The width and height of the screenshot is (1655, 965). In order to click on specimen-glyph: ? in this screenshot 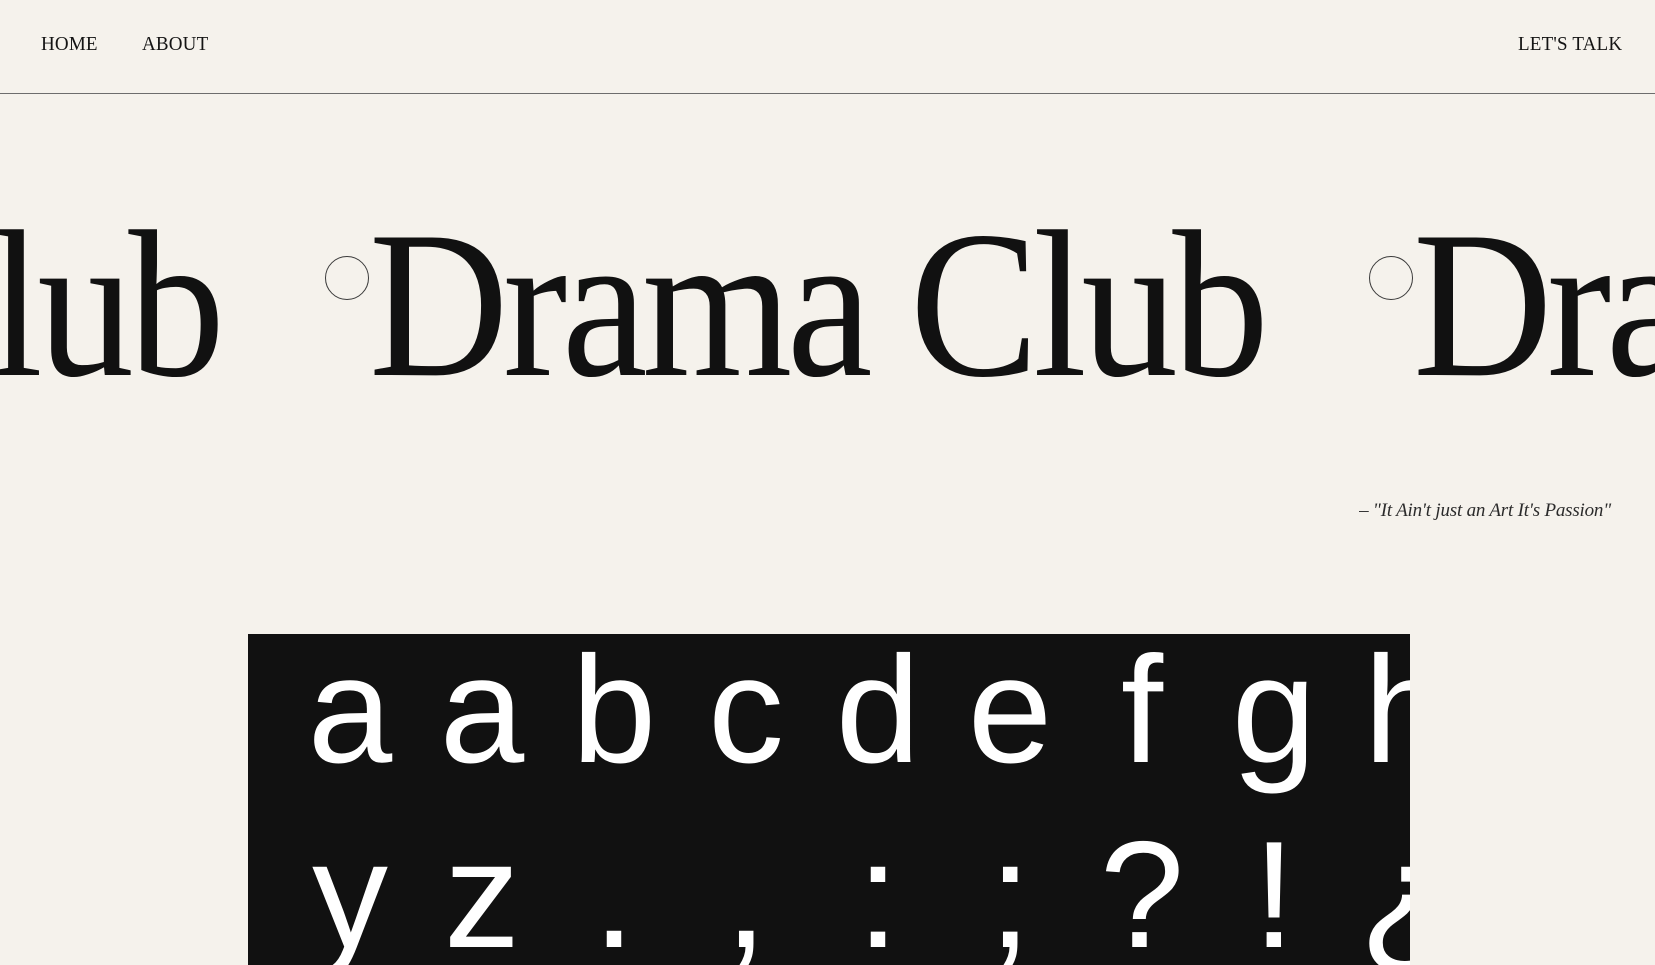, I will do `click(1142, 887)`.